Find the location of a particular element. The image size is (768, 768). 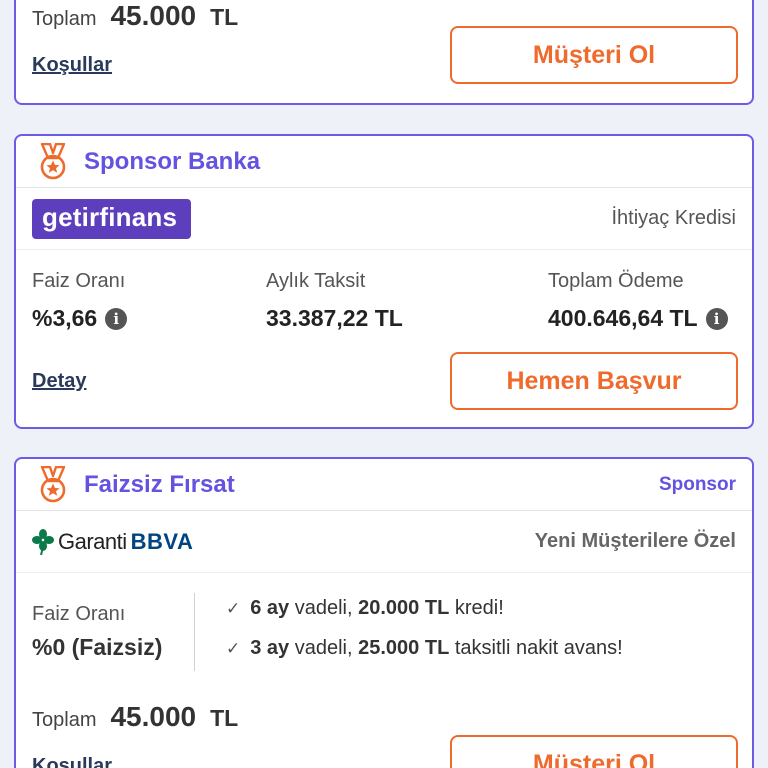

feature-term: 6 ay is located at coordinates (270, 608).